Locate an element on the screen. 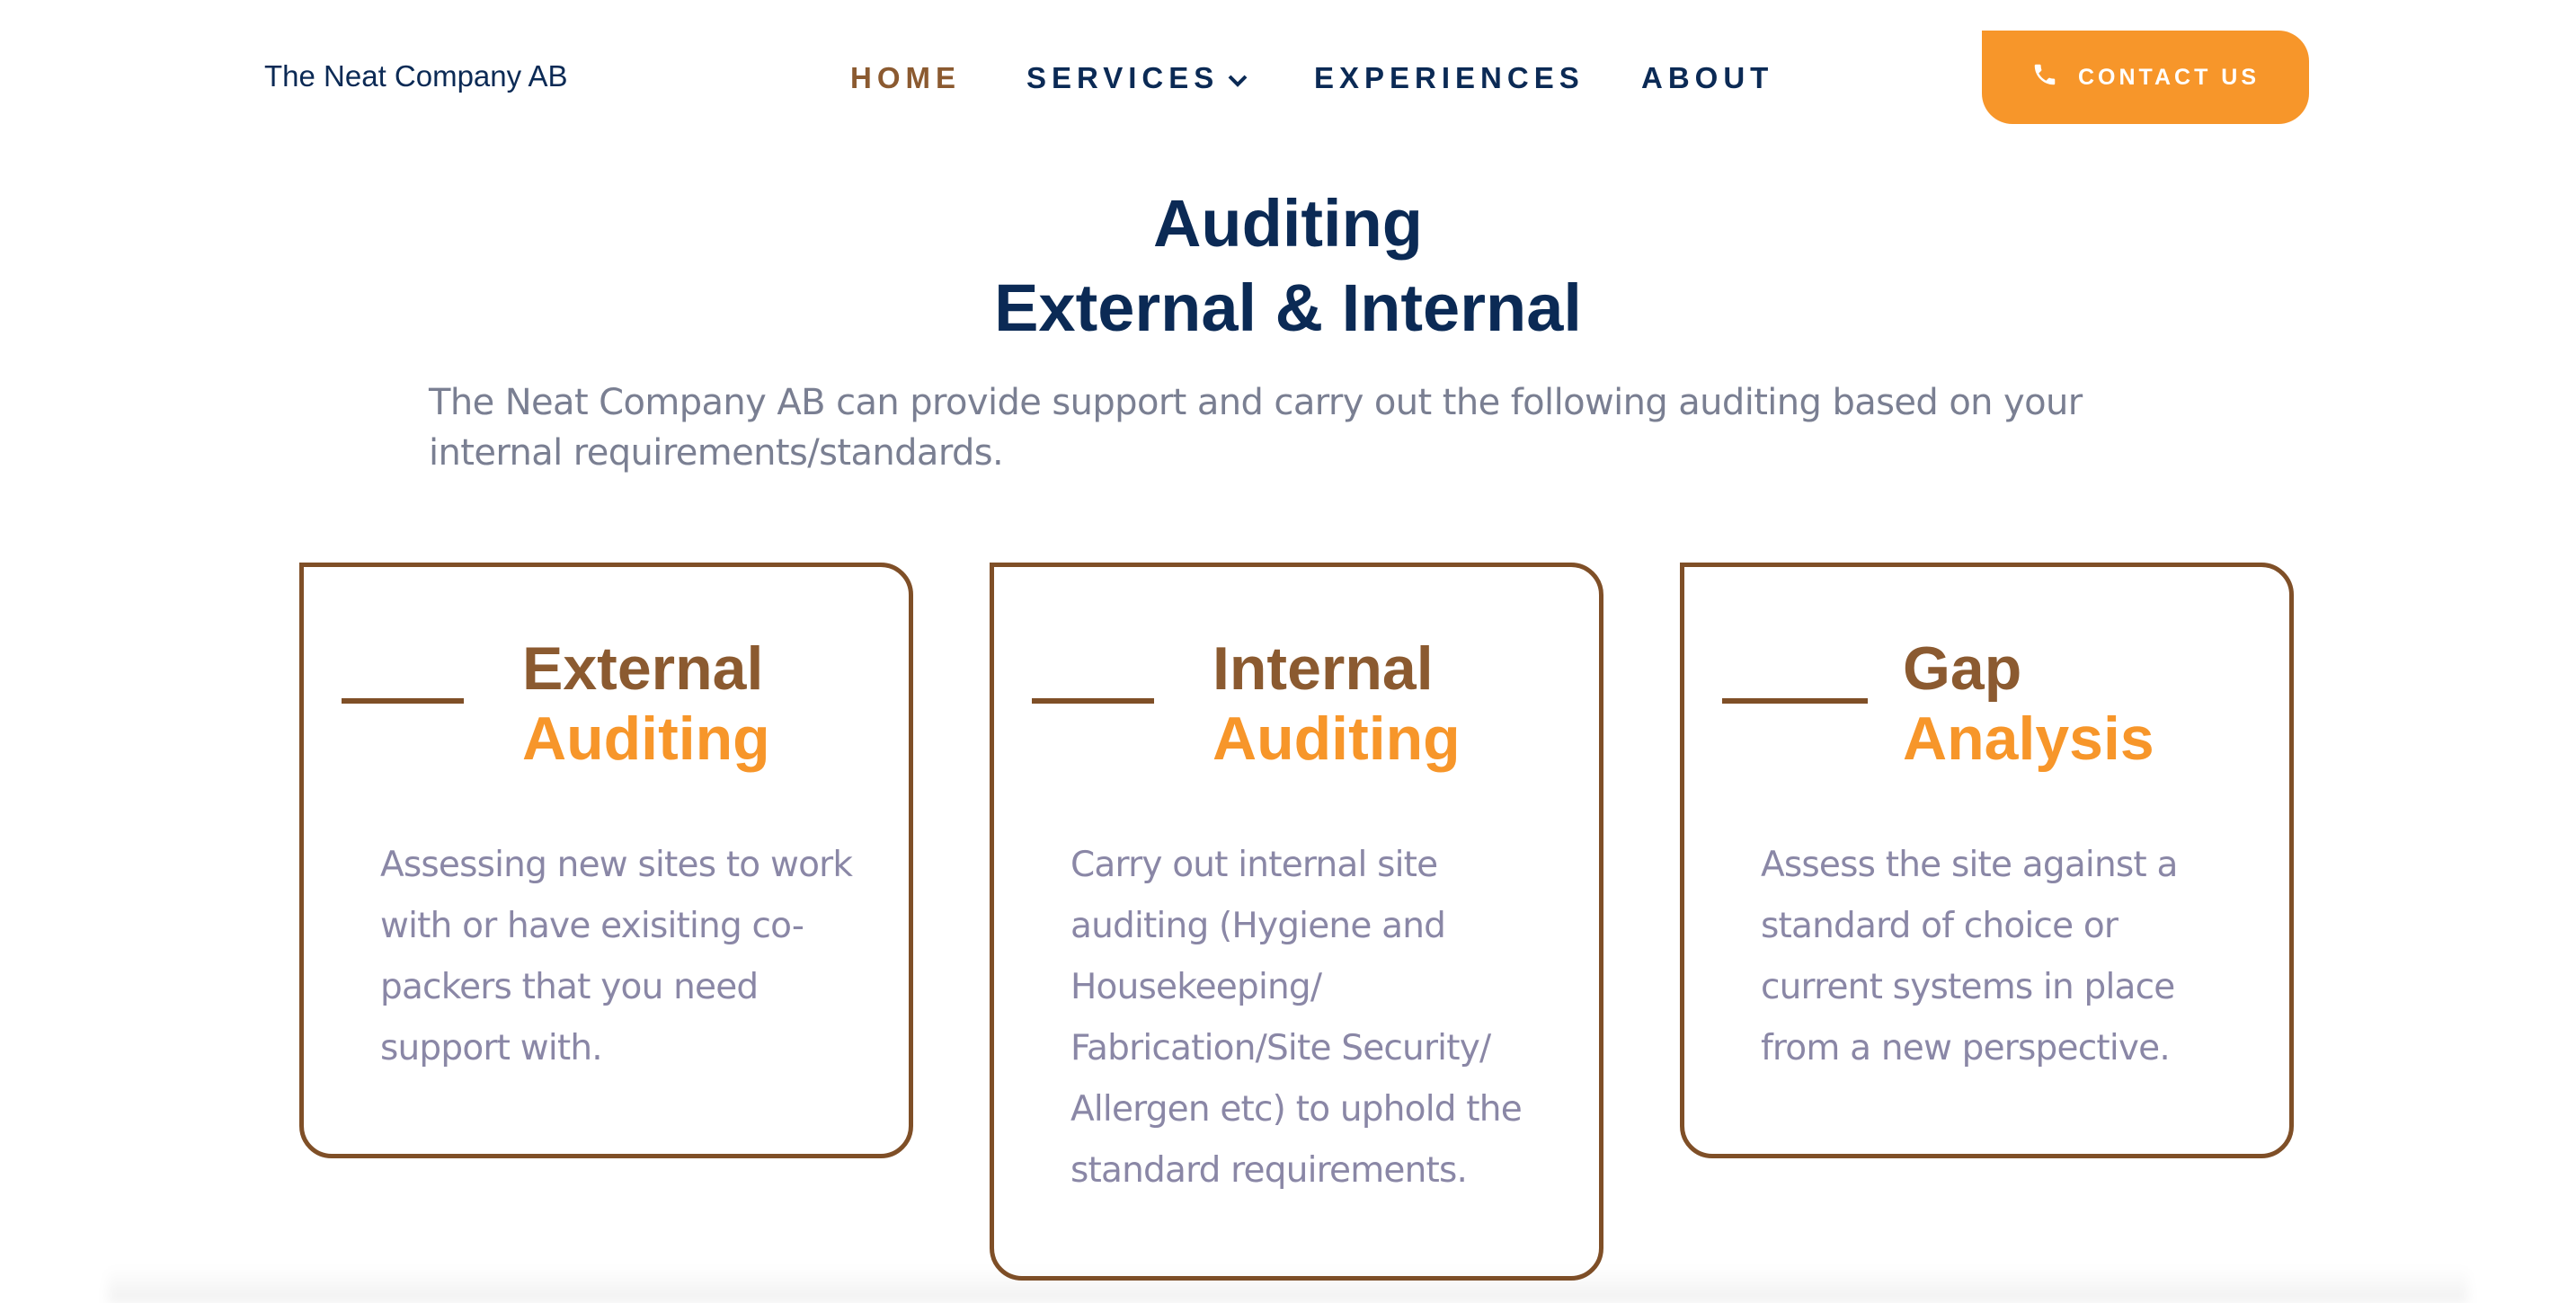 This screenshot has height=1303, width=2576. site-logo: The Neat Company AB is located at coordinates (416, 76).